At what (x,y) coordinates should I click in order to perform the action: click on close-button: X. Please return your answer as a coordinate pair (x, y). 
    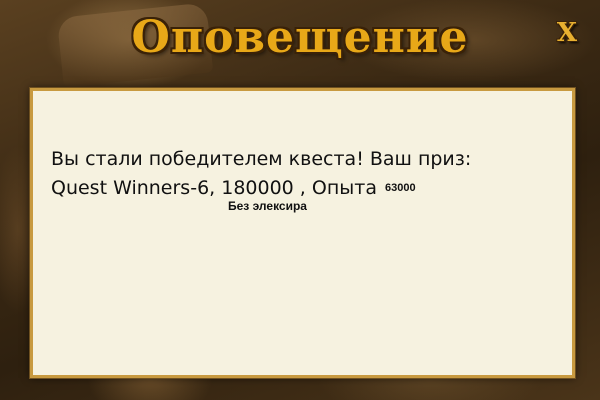
    Looking at the image, I should click on (567, 33).